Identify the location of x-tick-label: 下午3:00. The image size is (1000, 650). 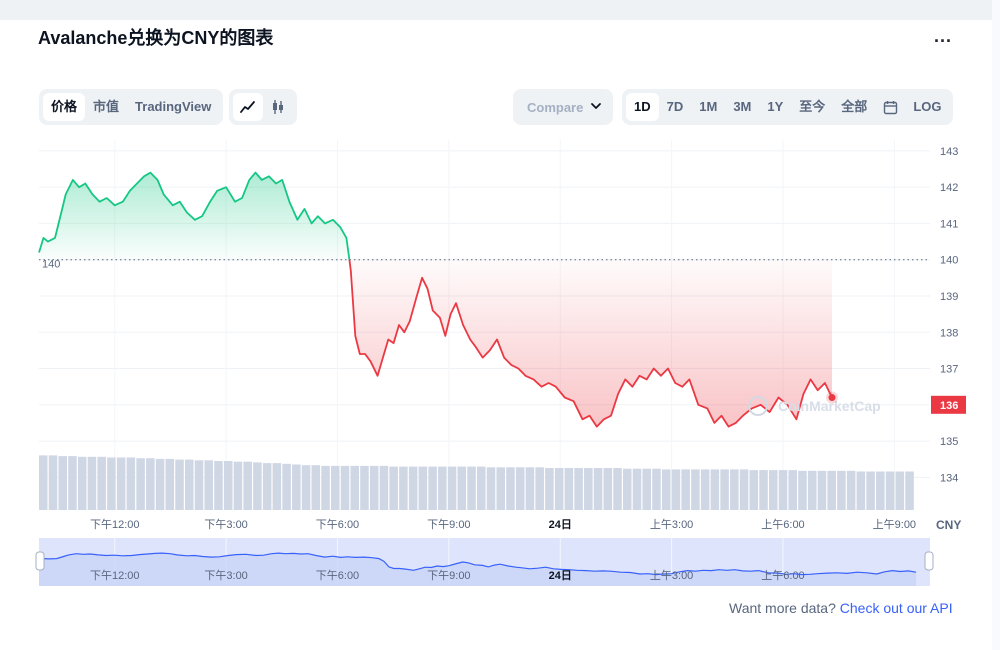
(225, 524).